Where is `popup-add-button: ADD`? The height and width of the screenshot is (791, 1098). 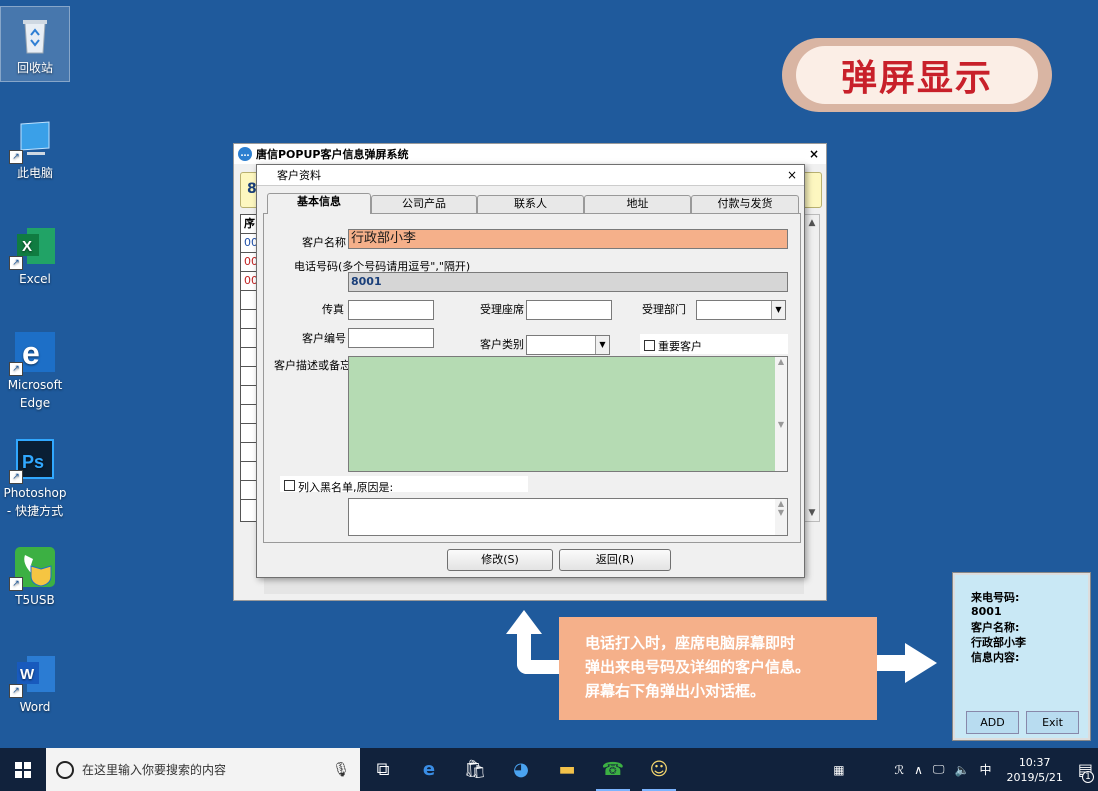 popup-add-button: ADD is located at coordinates (992, 722).